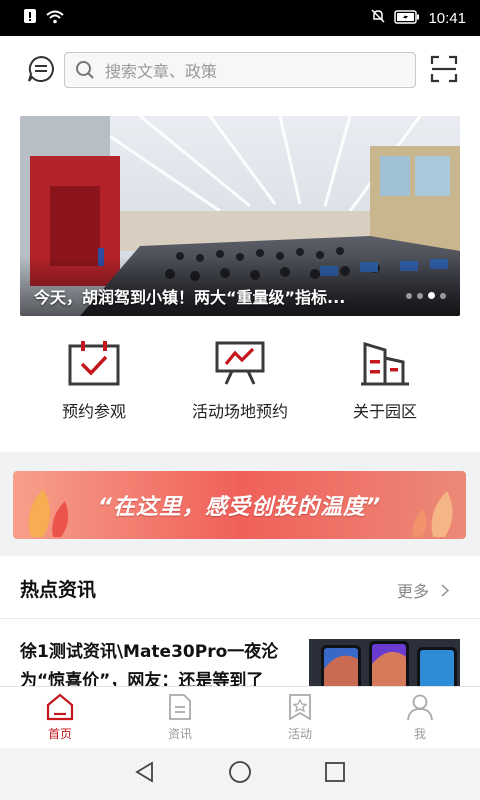 This screenshot has width=480, height=800. What do you see at coordinates (59, 734) in the screenshot?
I see `tab-label: 首页` at bounding box center [59, 734].